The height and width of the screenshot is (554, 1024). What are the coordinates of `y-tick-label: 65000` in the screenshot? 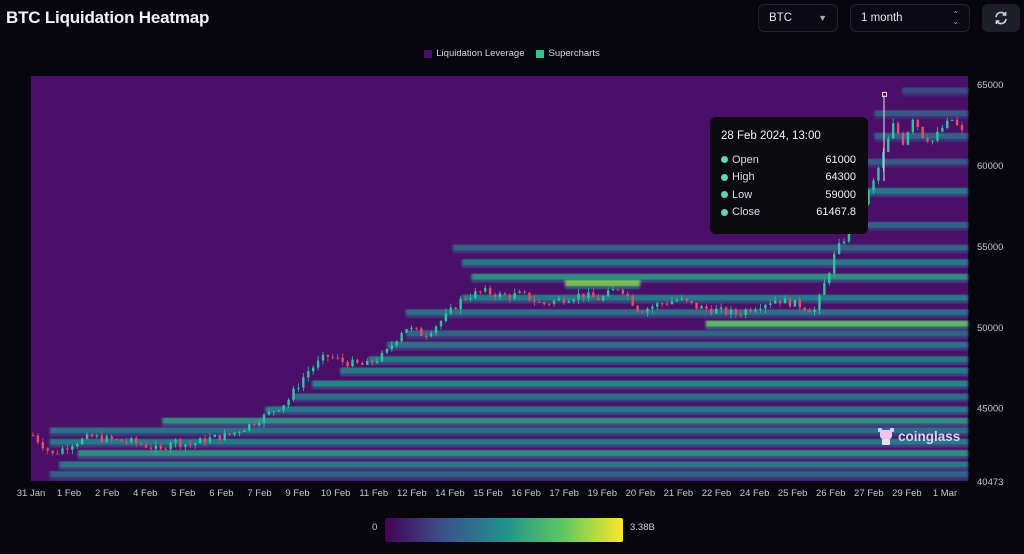 It's located at (990, 85).